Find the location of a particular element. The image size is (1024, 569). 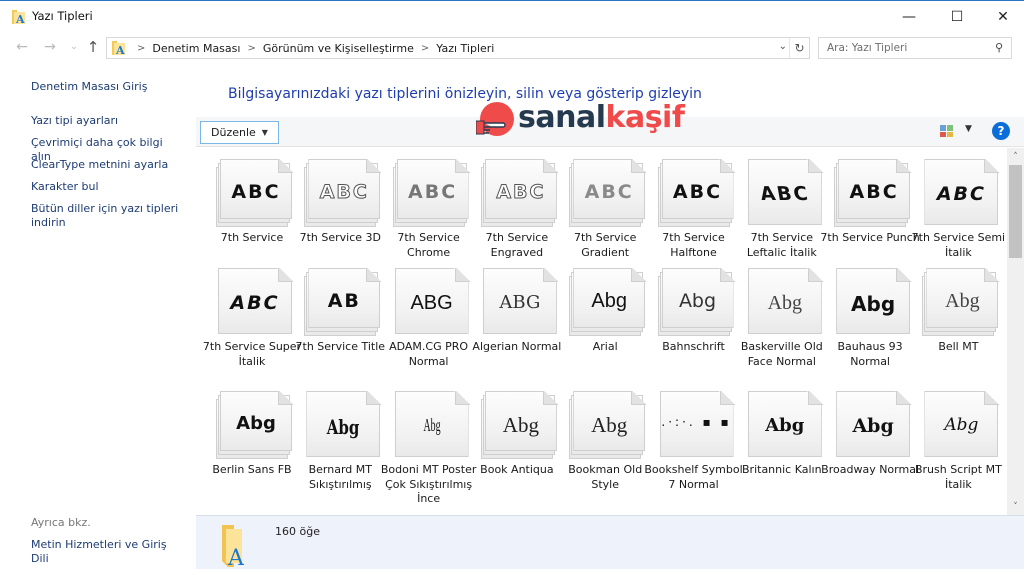

back-button: ← is located at coordinates (22, 47).